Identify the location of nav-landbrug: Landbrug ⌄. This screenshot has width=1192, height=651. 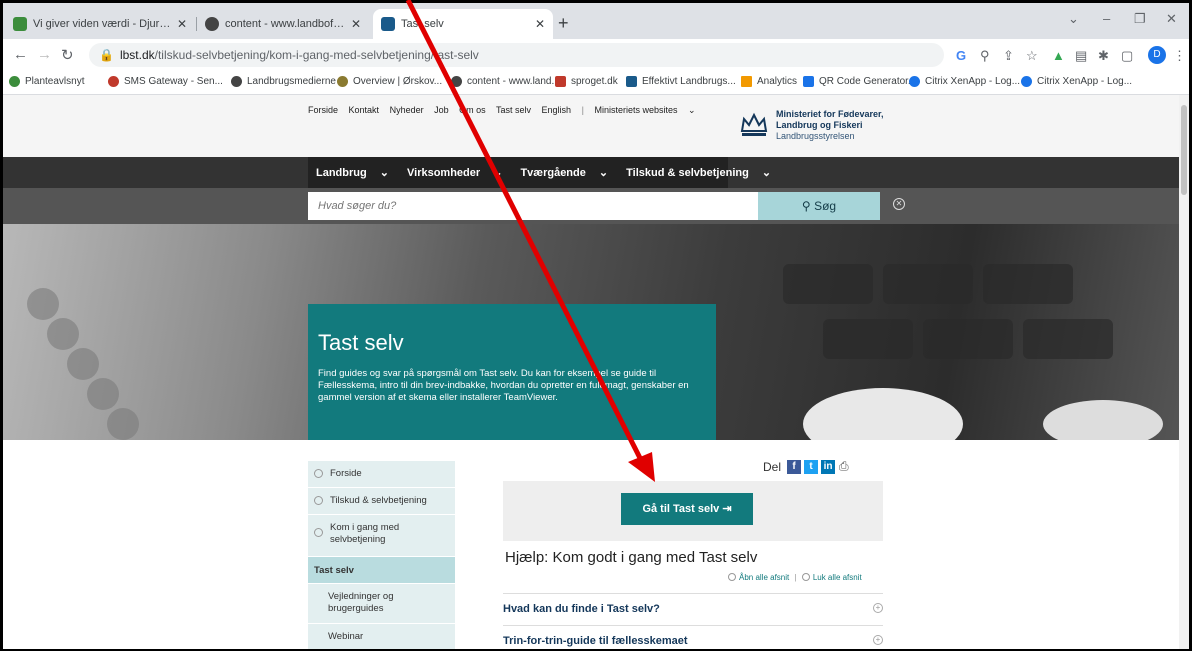
(350, 172).